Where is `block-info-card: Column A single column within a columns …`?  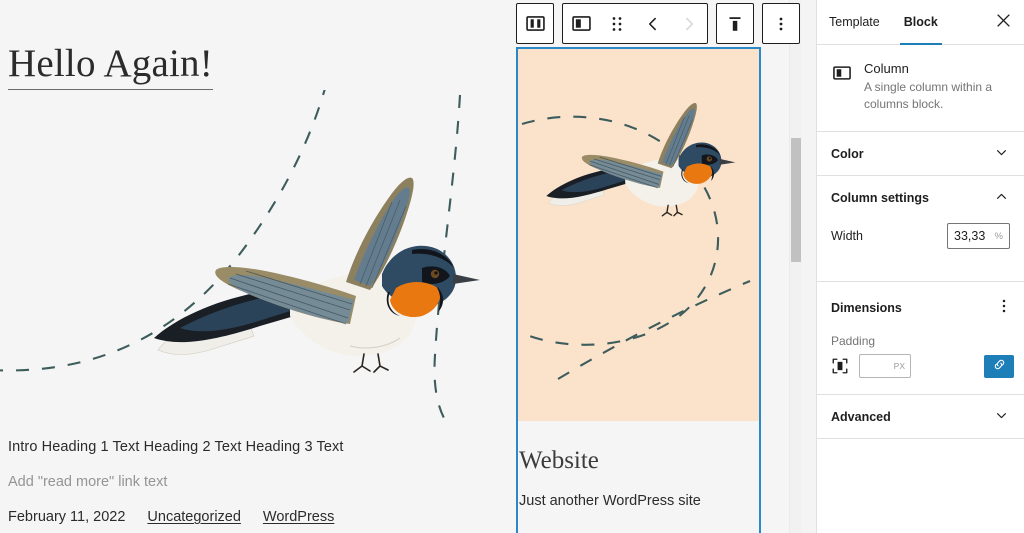 block-info-card: Column A single column within a columns … is located at coordinates (920, 89).